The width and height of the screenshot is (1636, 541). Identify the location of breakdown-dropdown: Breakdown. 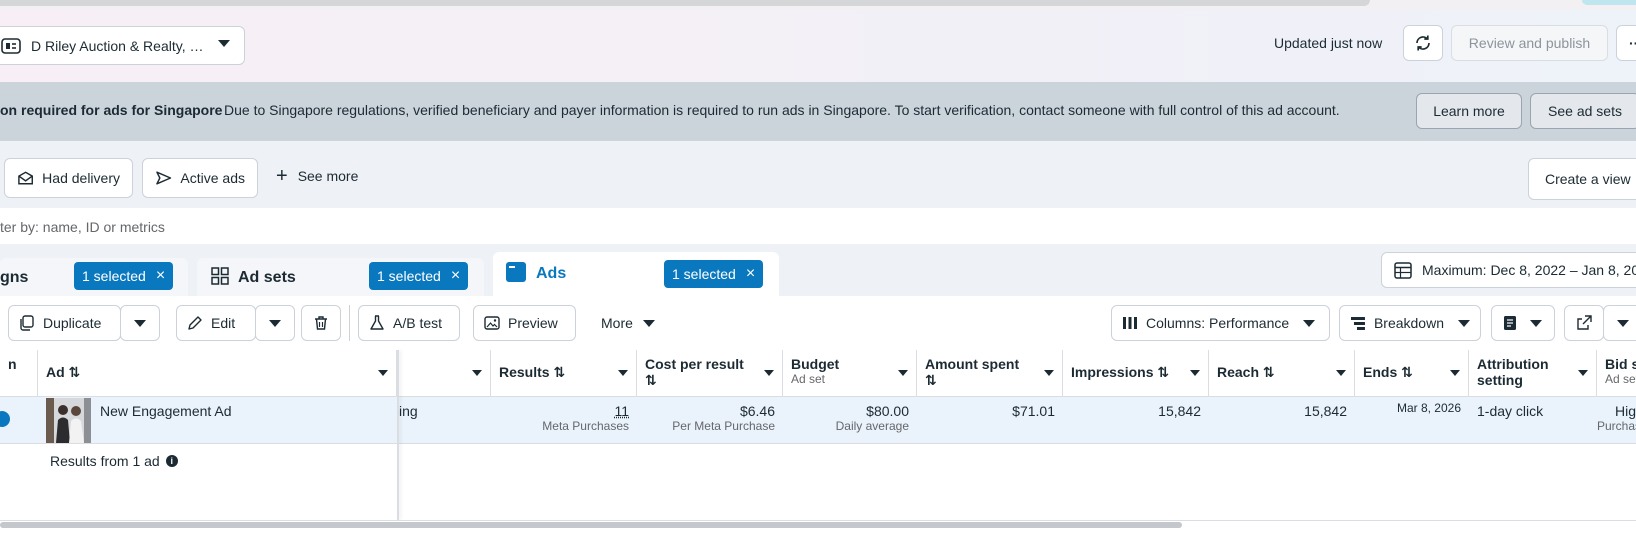
(1410, 323).